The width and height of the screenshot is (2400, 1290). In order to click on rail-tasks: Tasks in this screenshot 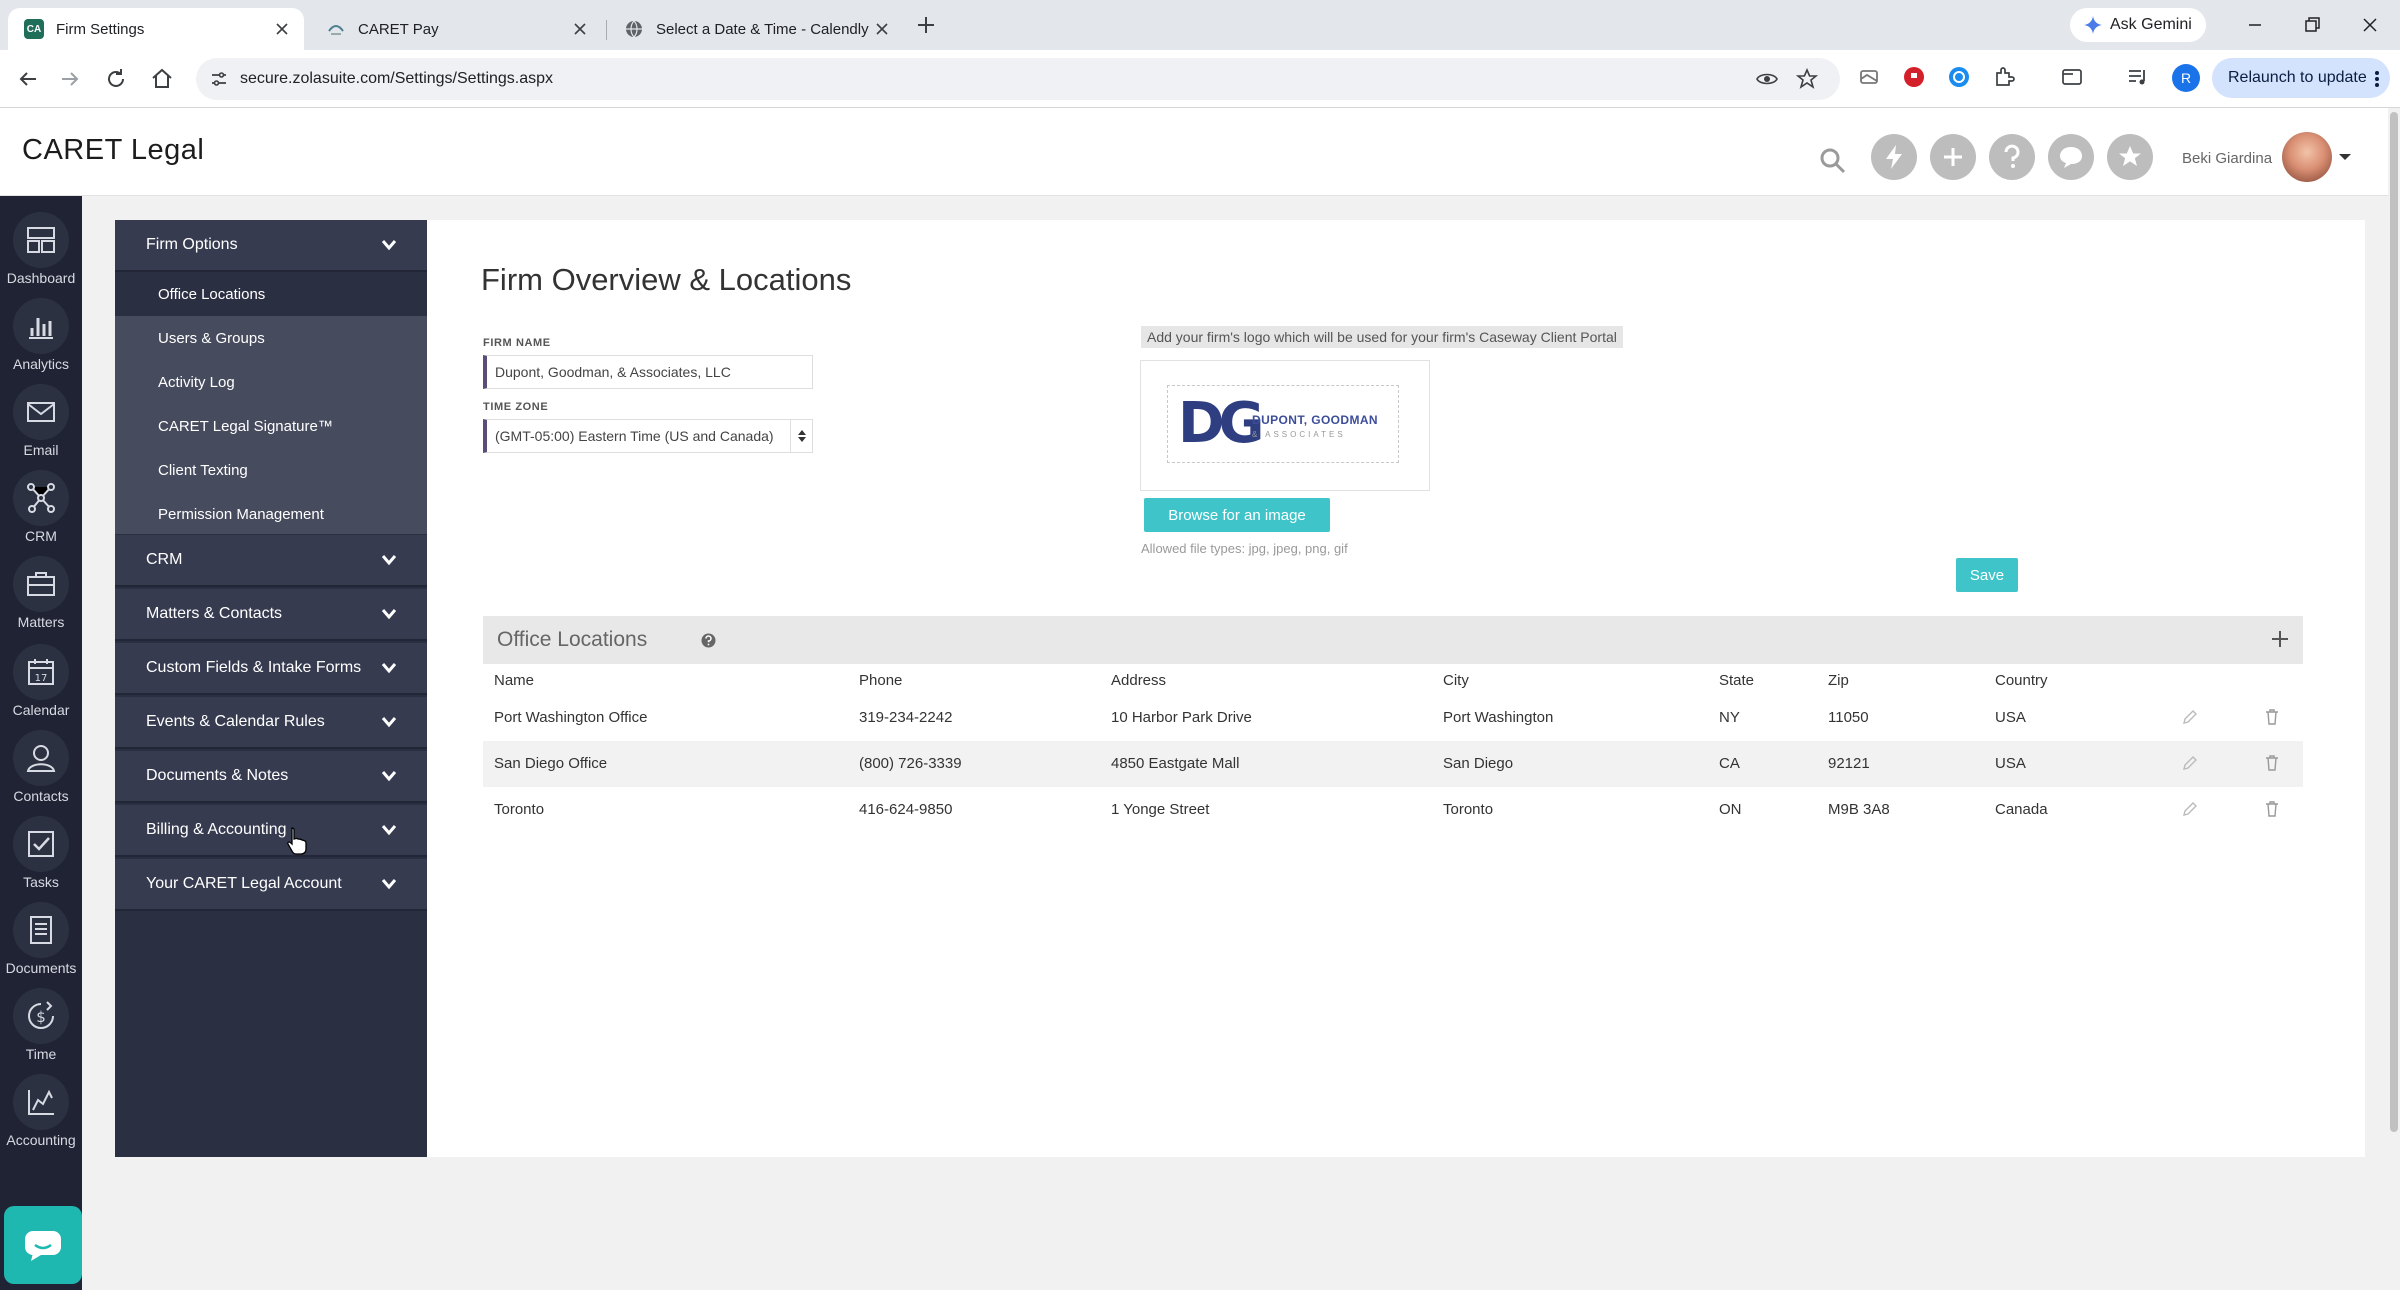, I will do `click(41, 851)`.